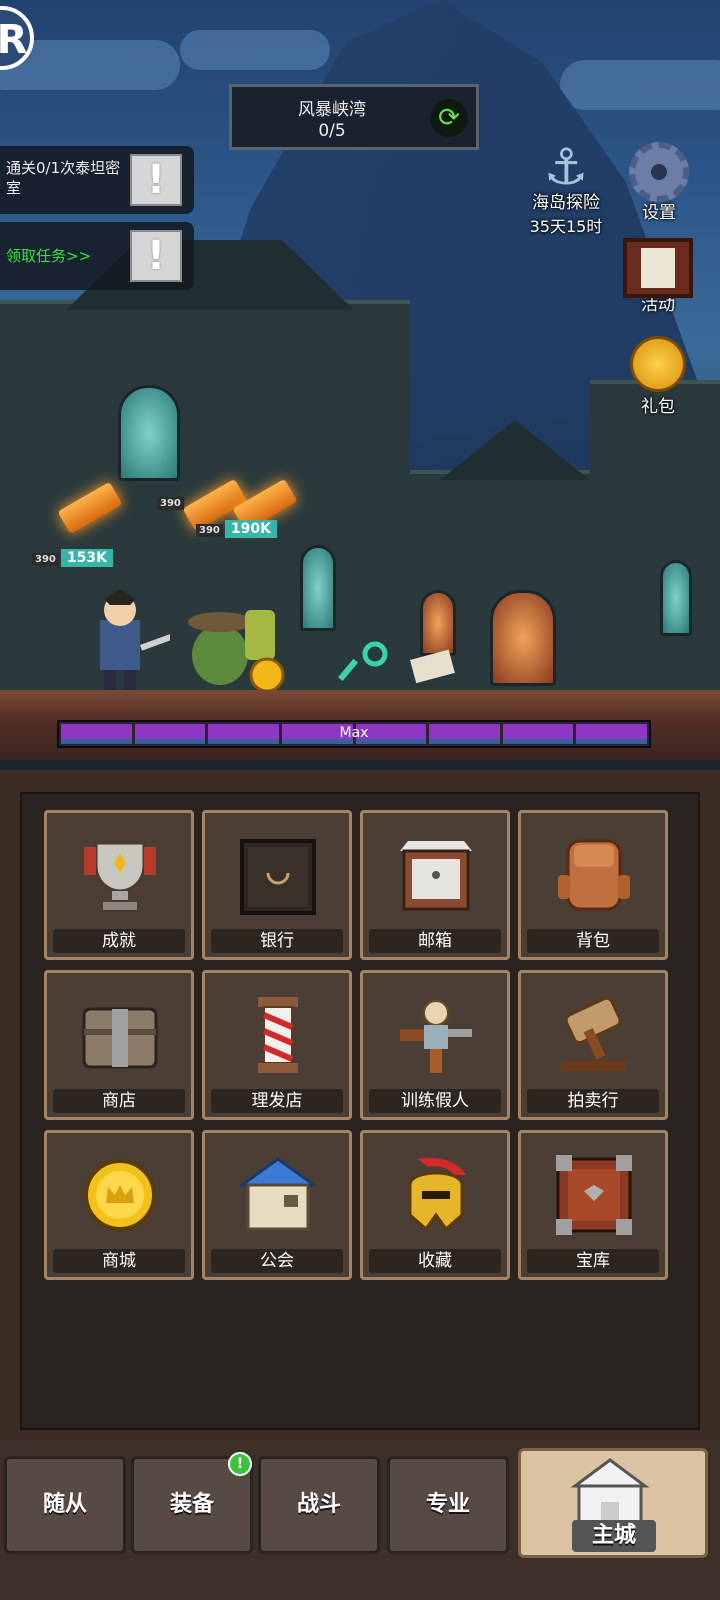 Image resolution: width=720 pixels, height=1600 pixels. I want to click on damage-value: 153K, so click(86, 558).